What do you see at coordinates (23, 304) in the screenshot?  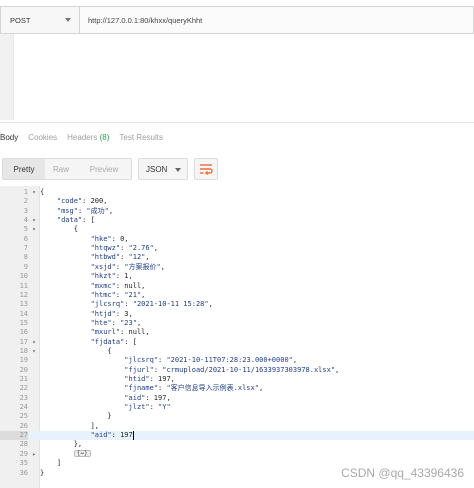 I see `line-number: 13` at bounding box center [23, 304].